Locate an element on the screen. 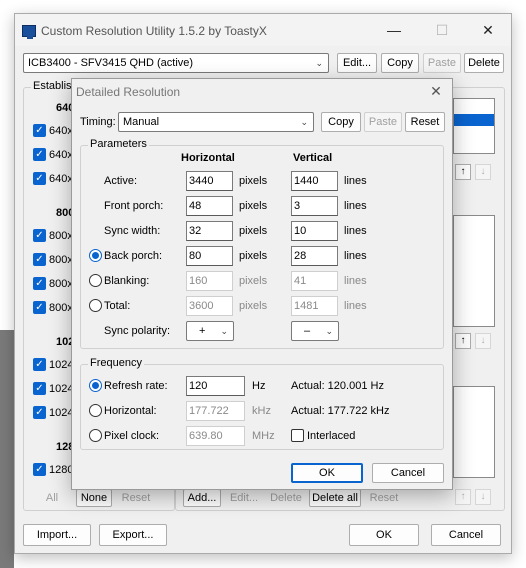  checkbox-800-2: ✓ is located at coordinates (39, 259).